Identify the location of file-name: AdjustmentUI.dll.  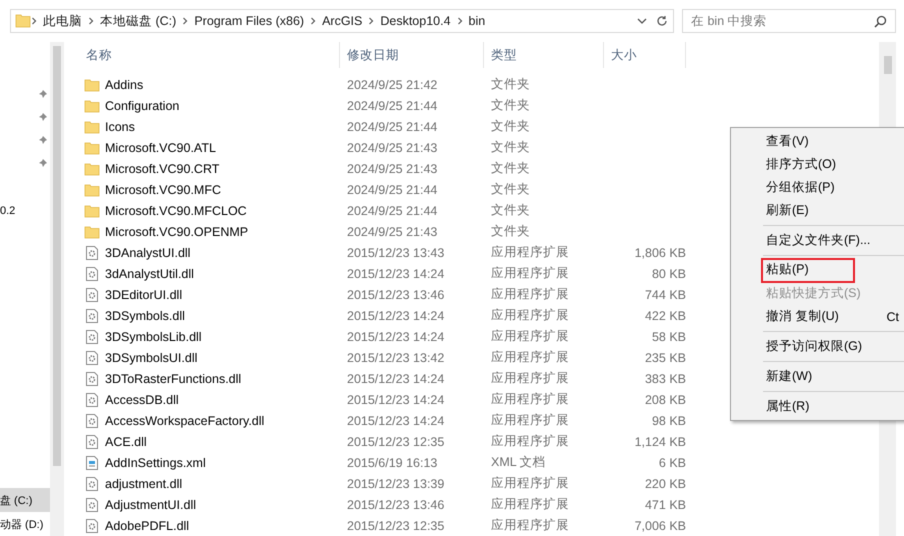
(150, 505).